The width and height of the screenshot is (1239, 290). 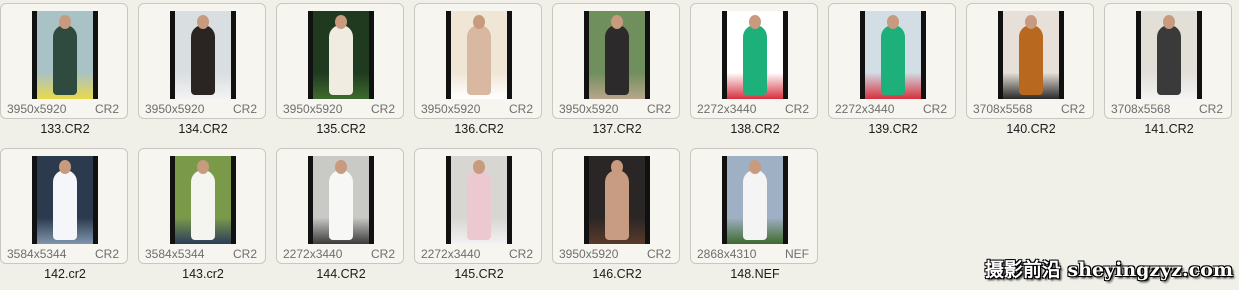 I want to click on file-name: 133.CR2, so click(x=65, y=129).